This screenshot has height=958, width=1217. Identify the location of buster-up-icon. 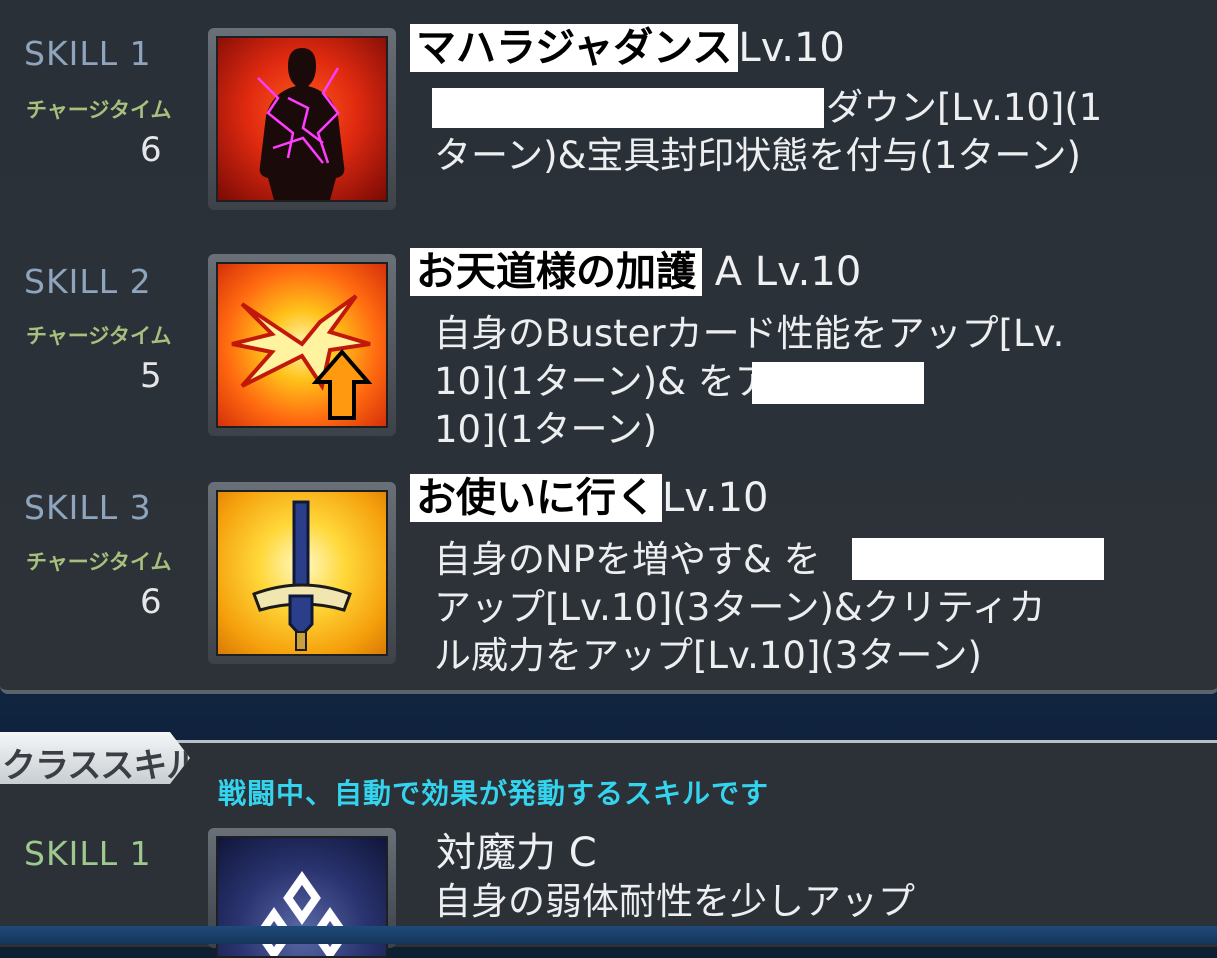
(302, 345).